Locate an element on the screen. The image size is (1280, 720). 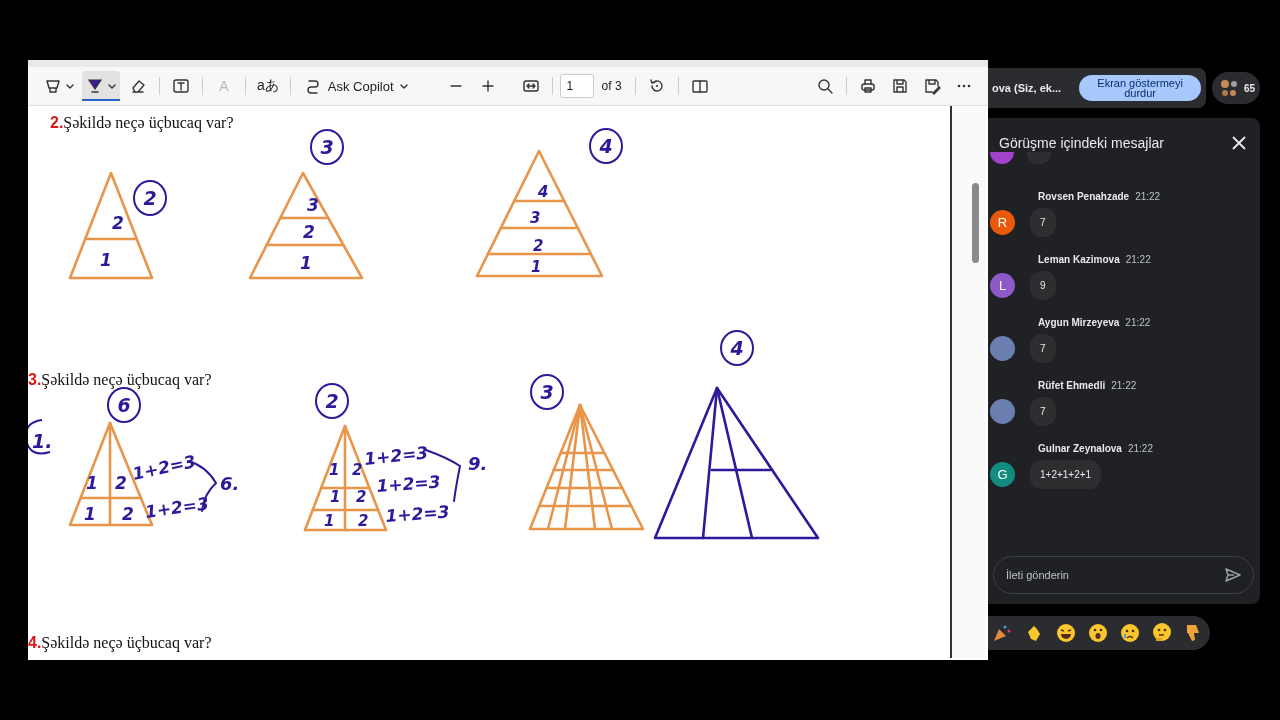
two-page-icon is located at coordinates (699, 86).